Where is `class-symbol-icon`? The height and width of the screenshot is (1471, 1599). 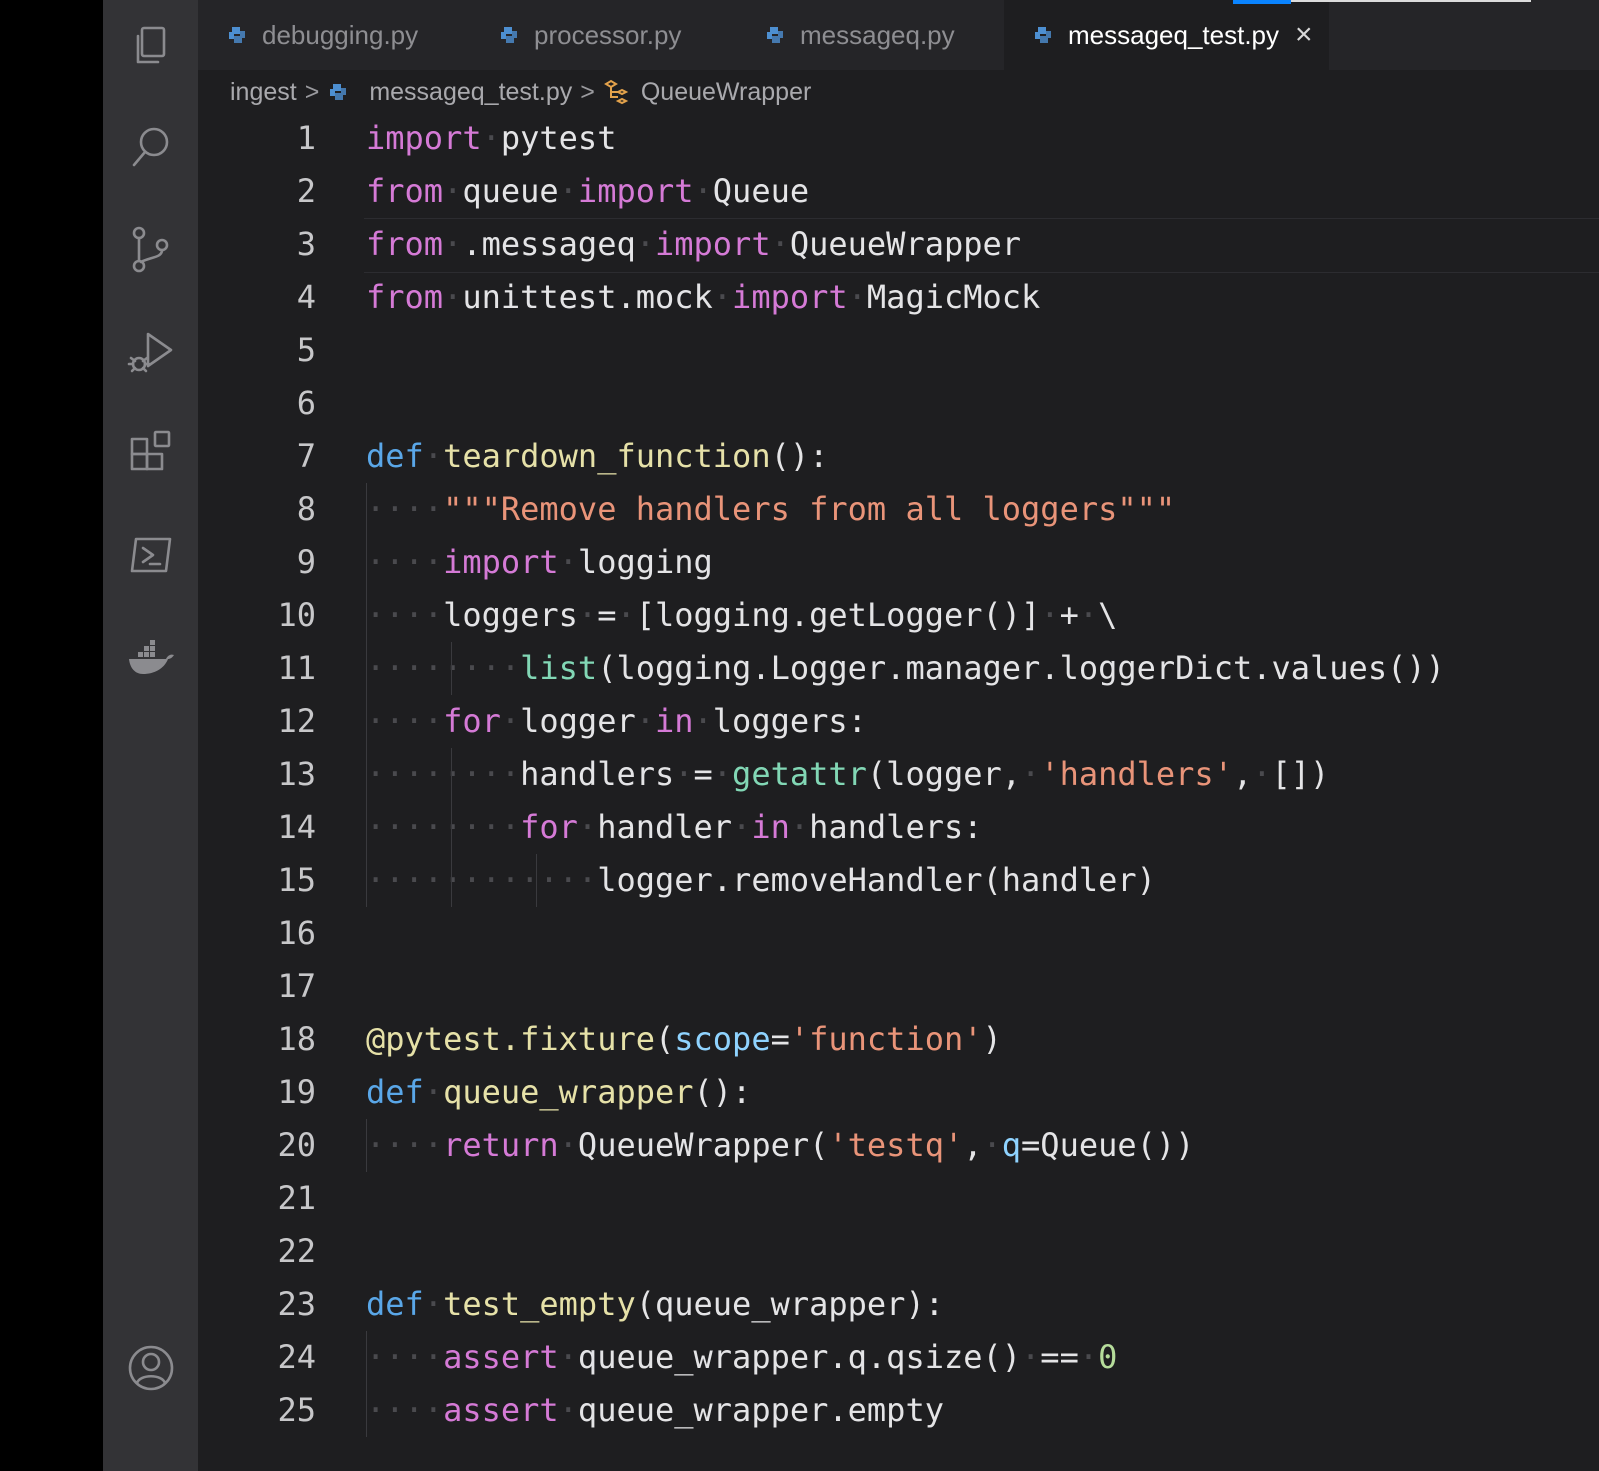 class-symbol-icon is located at coordinates (616, 92).